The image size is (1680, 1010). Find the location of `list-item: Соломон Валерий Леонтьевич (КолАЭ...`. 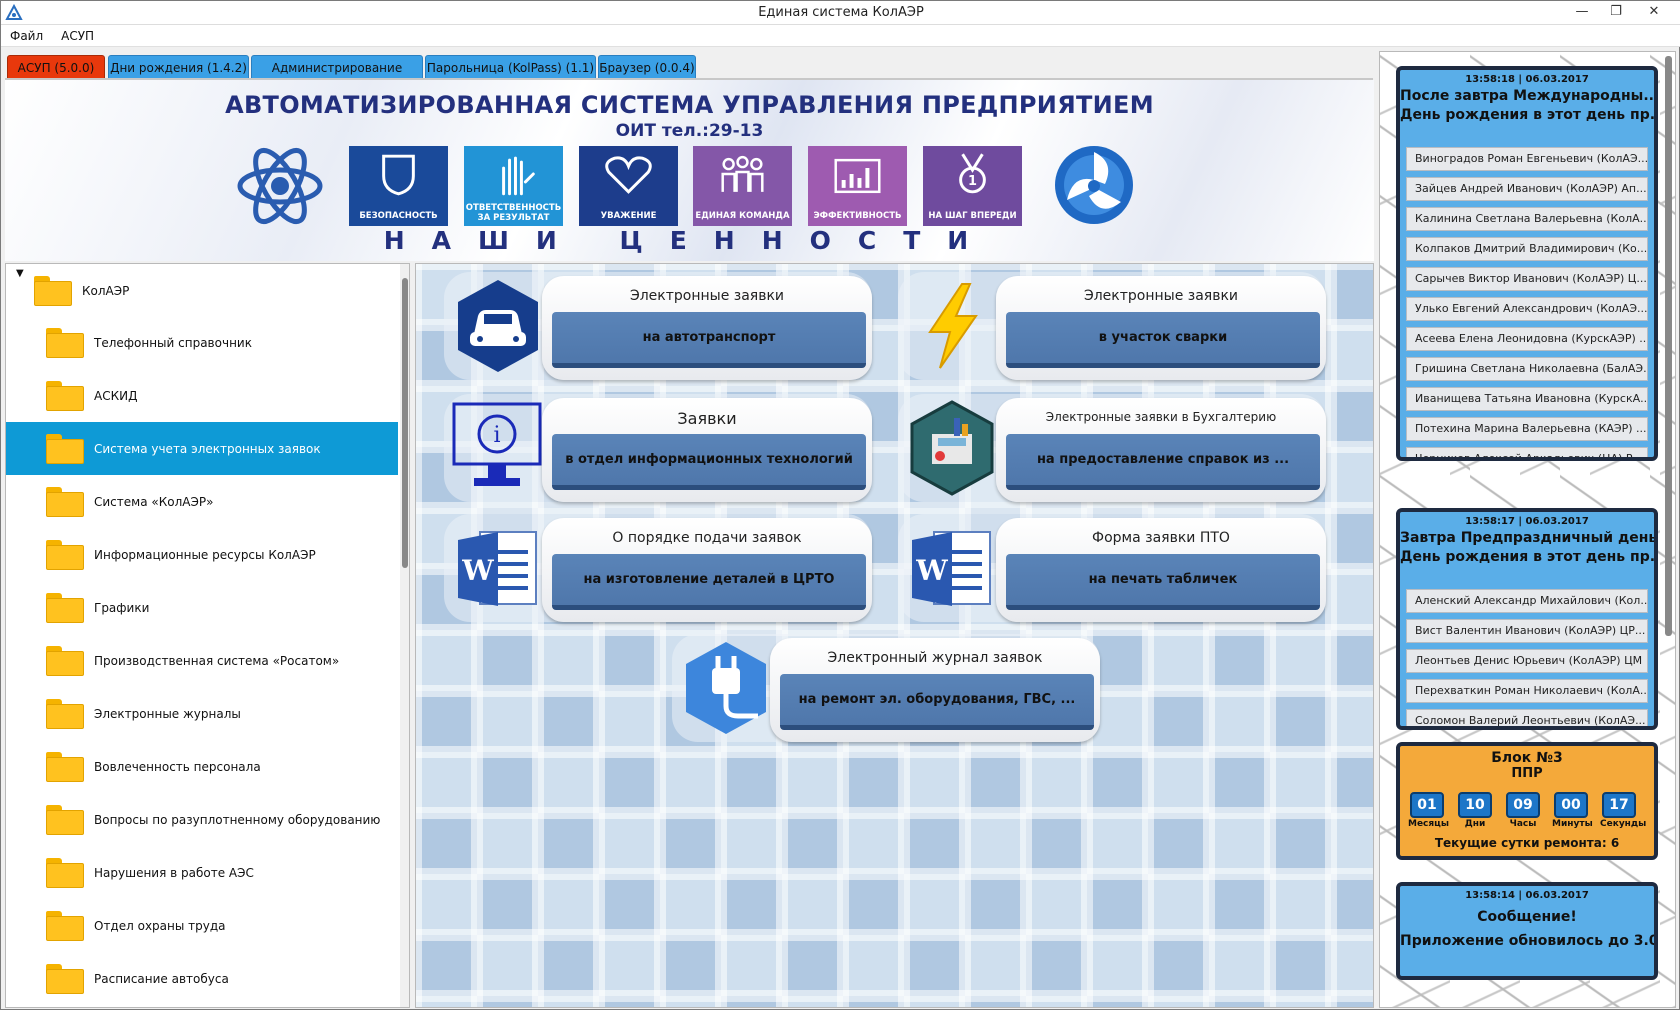

list-item: Соломон Валерий Леонтьевич (КолАЭ... is located at coordinates (1527, 717).